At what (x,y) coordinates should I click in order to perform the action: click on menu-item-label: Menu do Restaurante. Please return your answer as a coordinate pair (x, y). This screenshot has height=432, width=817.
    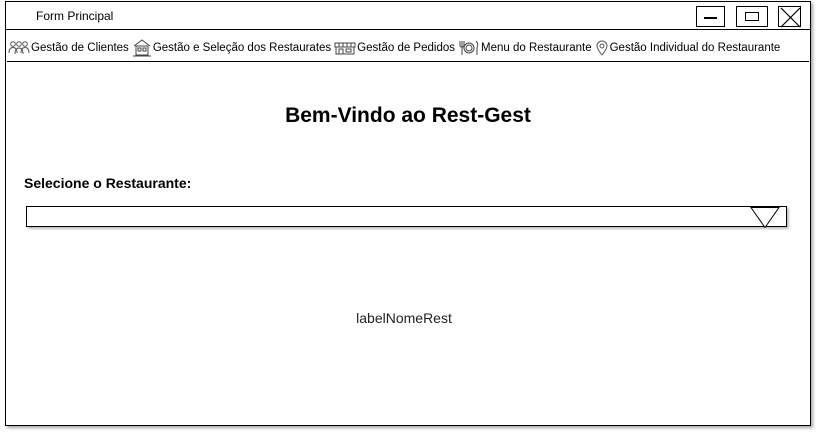
    Looking at the image, I should click on (536, 48).